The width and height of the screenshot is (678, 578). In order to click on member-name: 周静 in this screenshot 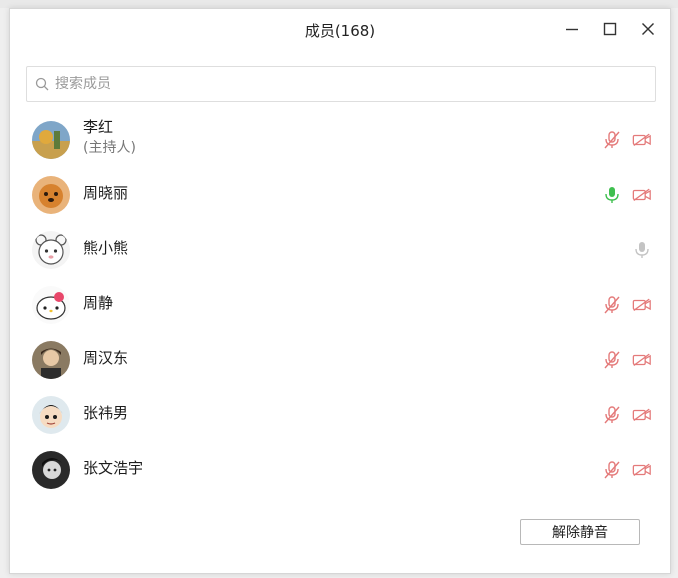, I will do `click(98, 303)`.